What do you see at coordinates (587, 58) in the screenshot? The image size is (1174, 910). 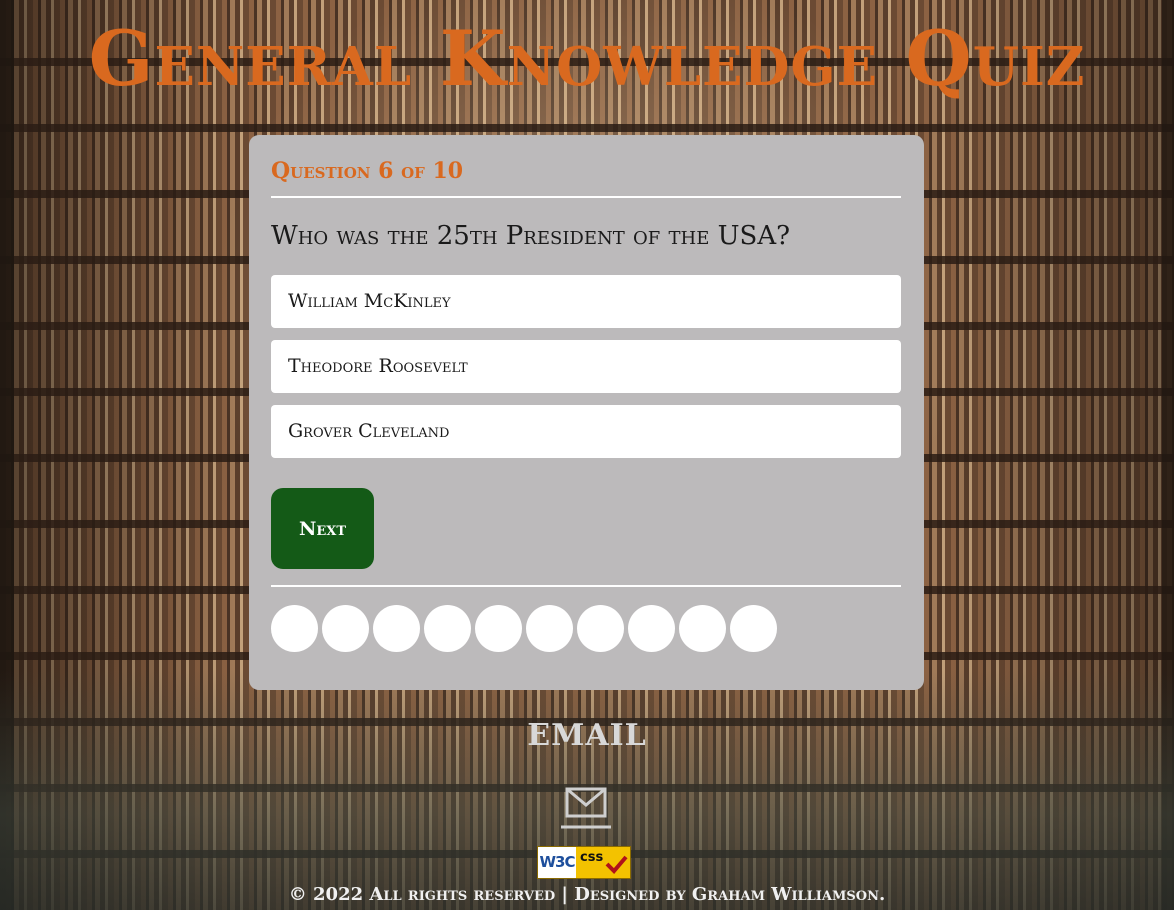 I see `page-title: General Knowledge Quiz` at bounding box center [587, 58].